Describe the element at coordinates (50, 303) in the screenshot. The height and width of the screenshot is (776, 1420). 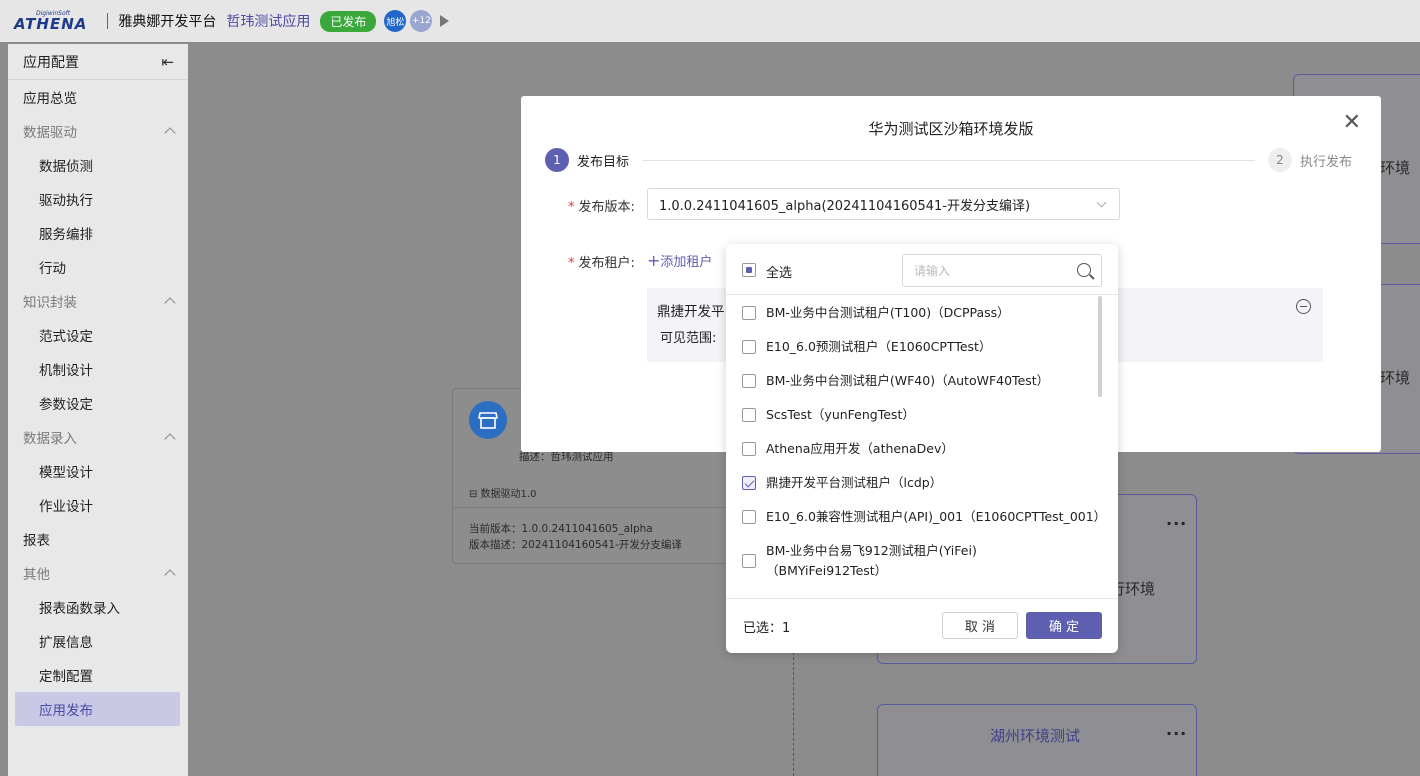
I see `sidebar-group-label: 知识封装` at that location.